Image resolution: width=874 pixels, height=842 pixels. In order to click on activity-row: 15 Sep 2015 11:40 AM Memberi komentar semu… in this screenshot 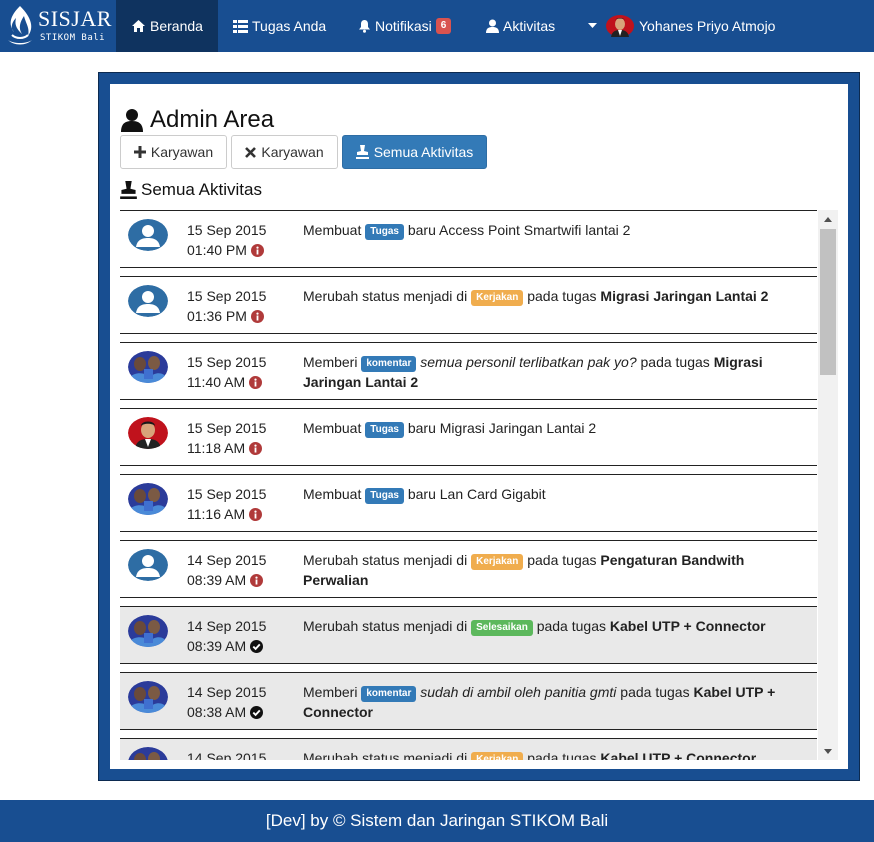, I will do `click(468, 371)`.